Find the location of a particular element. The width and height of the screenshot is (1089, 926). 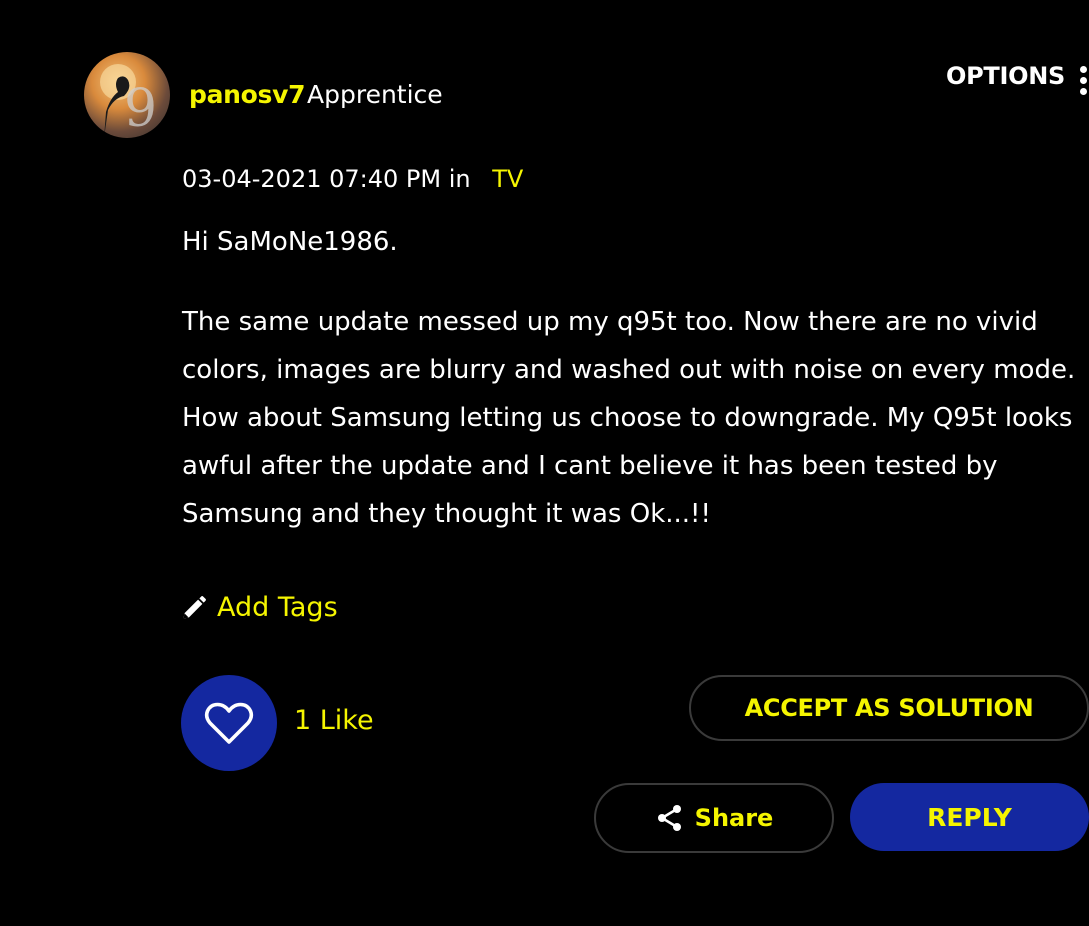

kebab-menu-icon is located at coordinates (1084, 81).